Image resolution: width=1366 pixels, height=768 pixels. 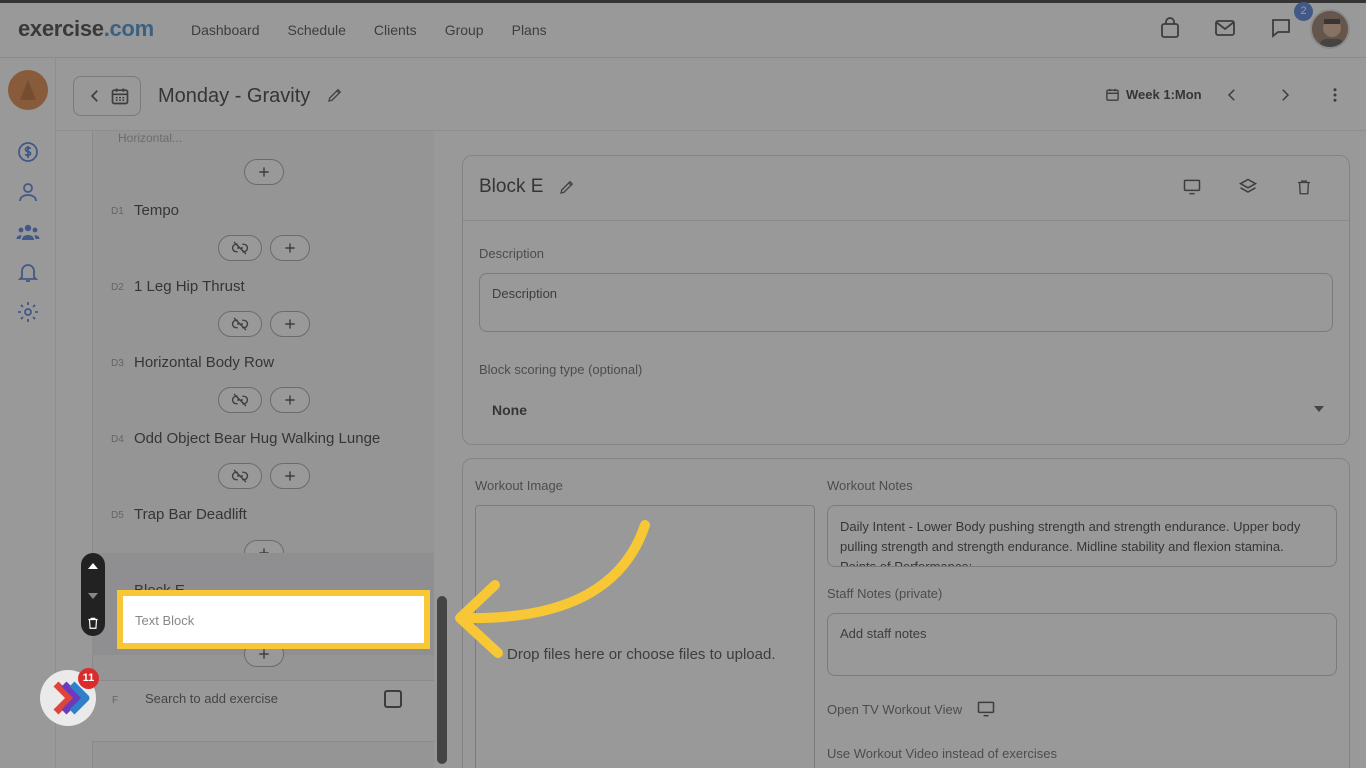 What do you see at coordinates (369, 30) in the screenshot?
I see `main-nav: Dashboard Schedule Clients Group Plans` at bounding box center [369, 30].